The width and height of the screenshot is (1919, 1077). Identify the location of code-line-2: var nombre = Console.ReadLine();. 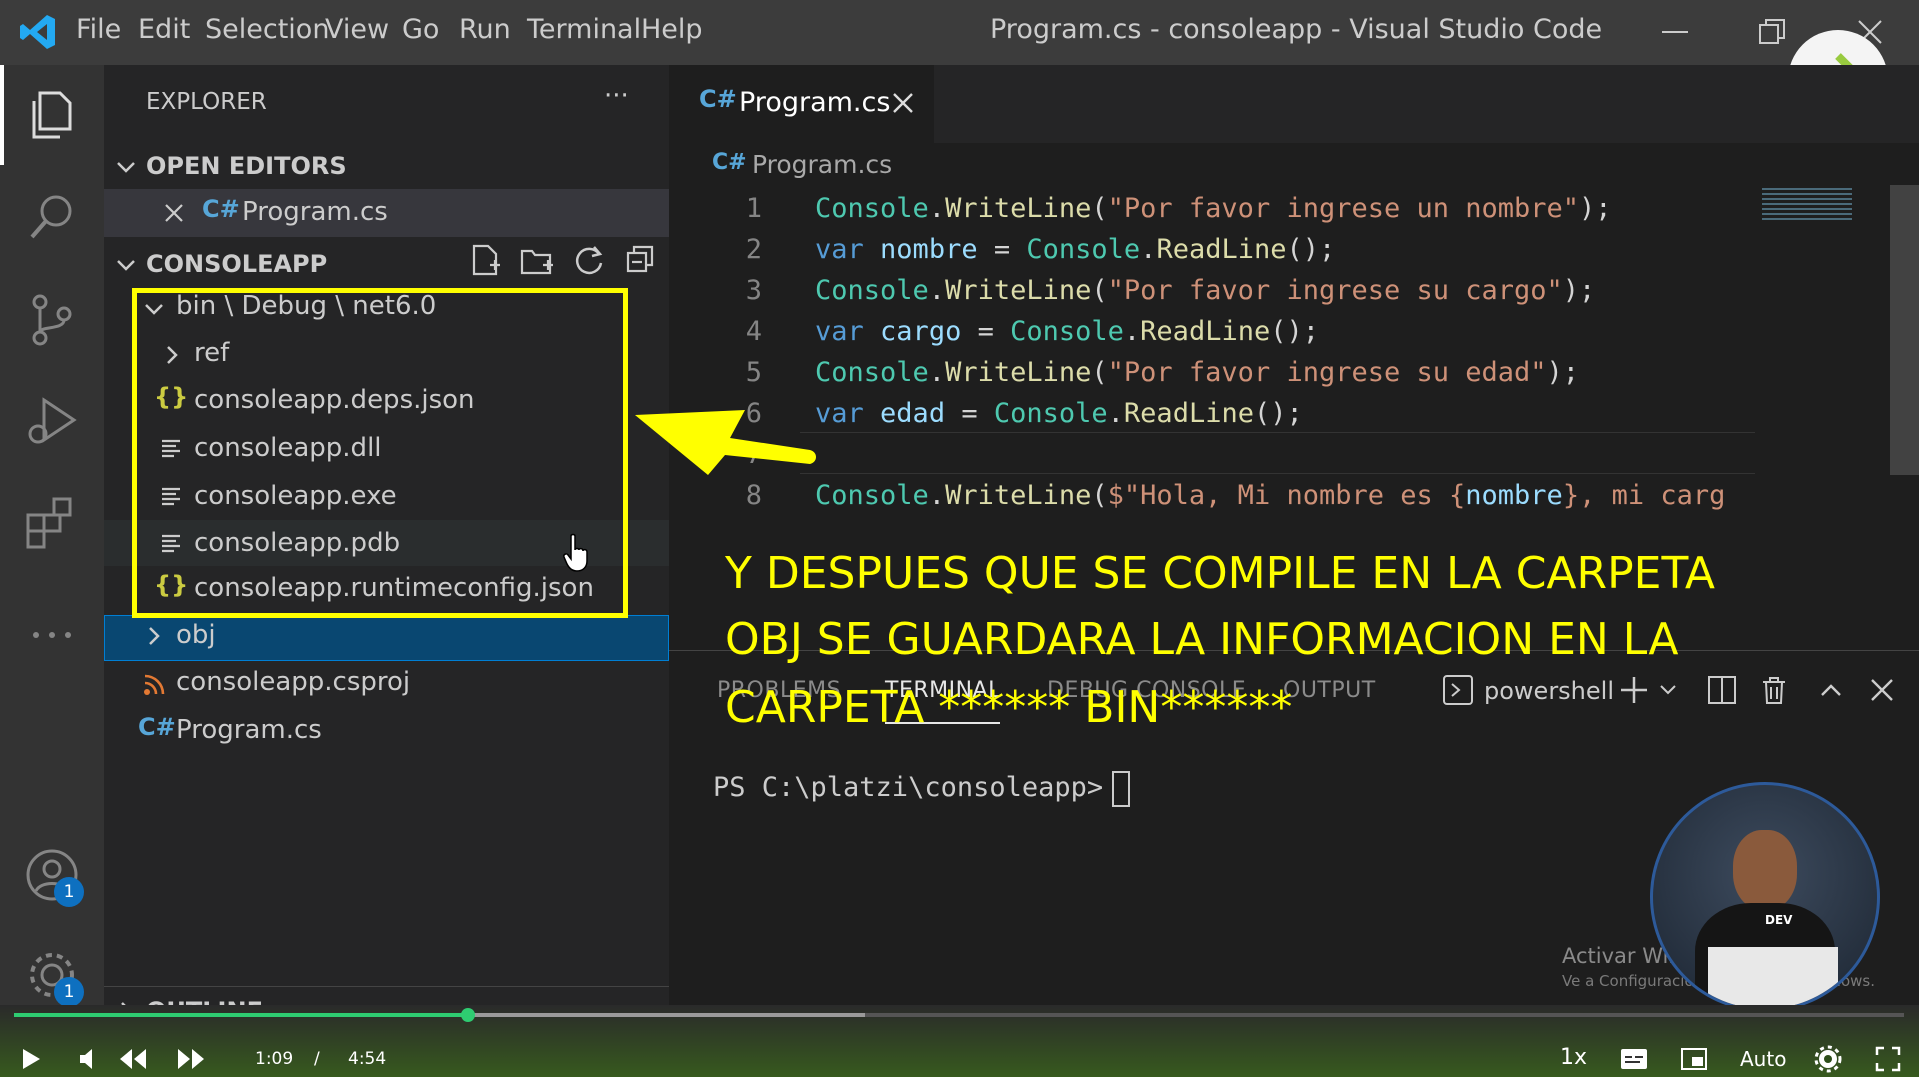
(1075, 249).